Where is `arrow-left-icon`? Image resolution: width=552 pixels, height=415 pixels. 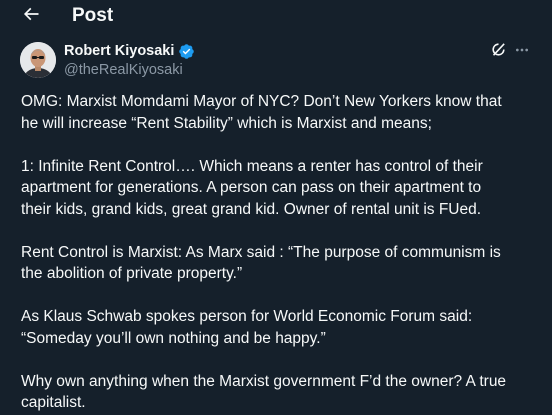
arrow-left-icon is located at coordinates (31, 16).